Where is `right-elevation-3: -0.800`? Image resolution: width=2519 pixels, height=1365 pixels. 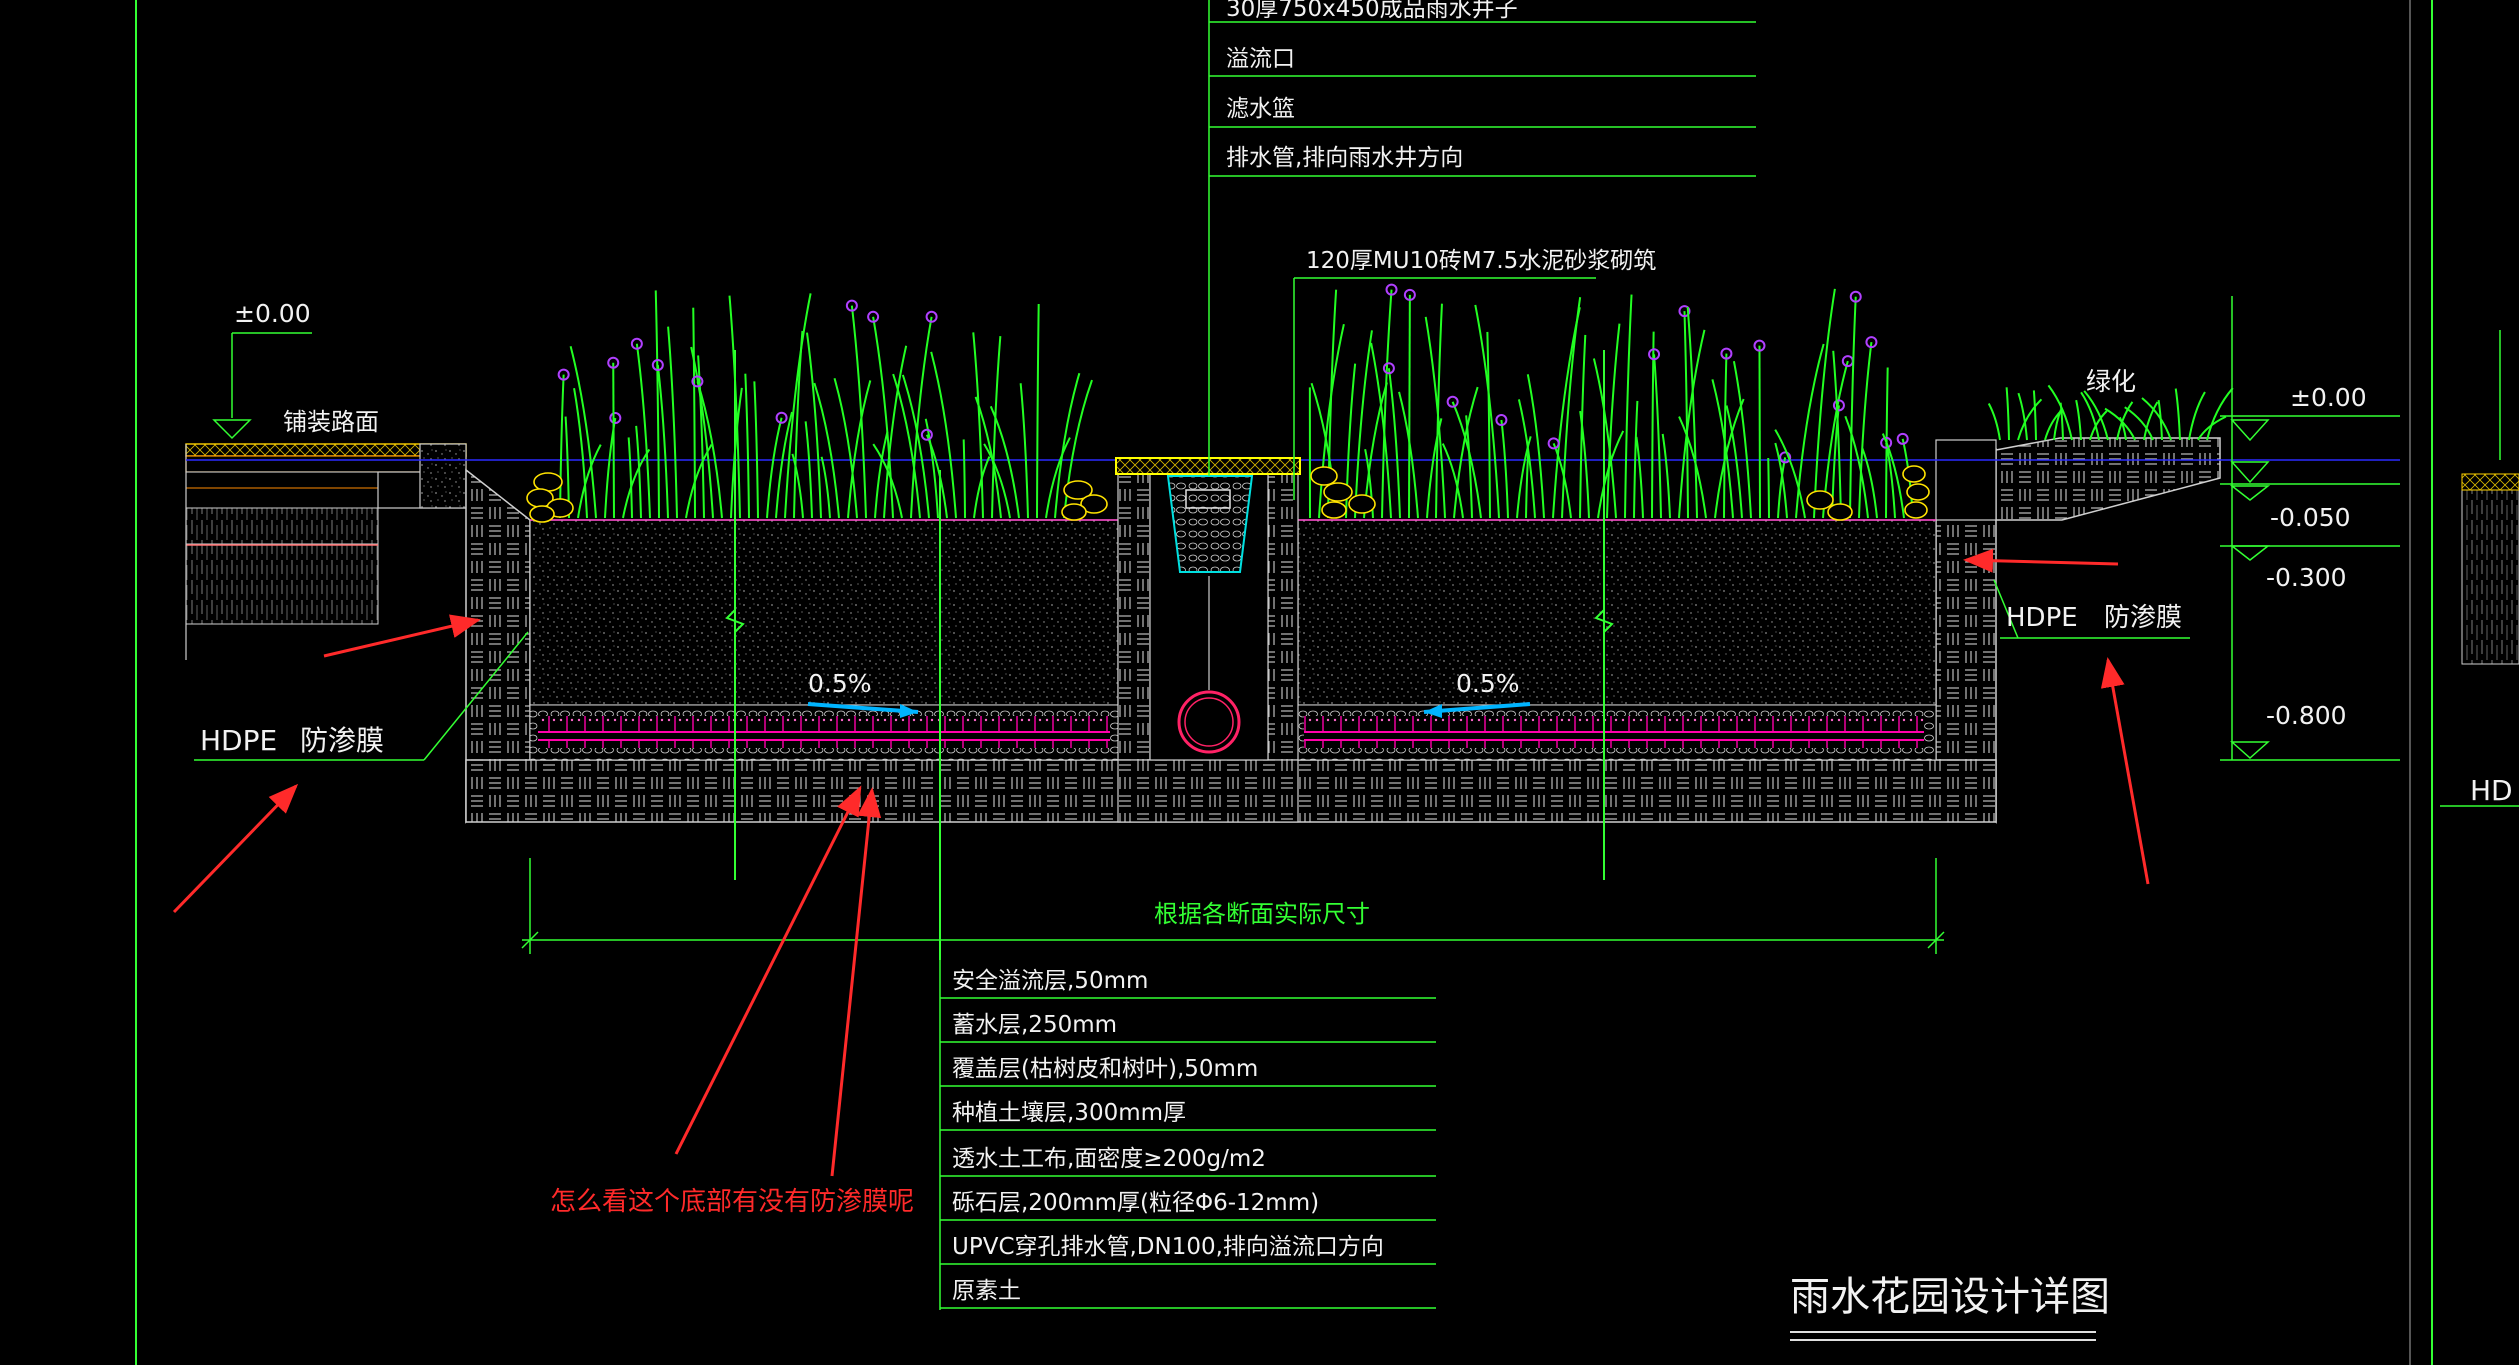
right-elevation-3: -0.800 is located at coordinates (2306, 715).